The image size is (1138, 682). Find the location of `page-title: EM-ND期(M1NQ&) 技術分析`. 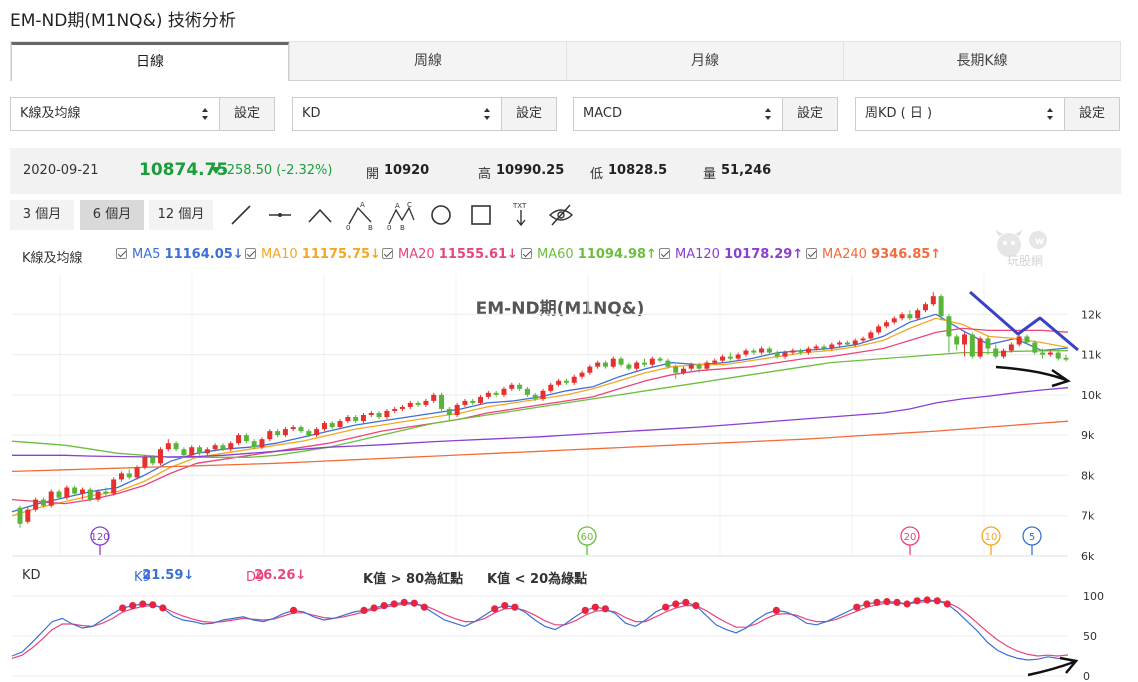

page-title: EM-ND期(M1NQ&) 技術分析 is located at coordinates (123, 21).